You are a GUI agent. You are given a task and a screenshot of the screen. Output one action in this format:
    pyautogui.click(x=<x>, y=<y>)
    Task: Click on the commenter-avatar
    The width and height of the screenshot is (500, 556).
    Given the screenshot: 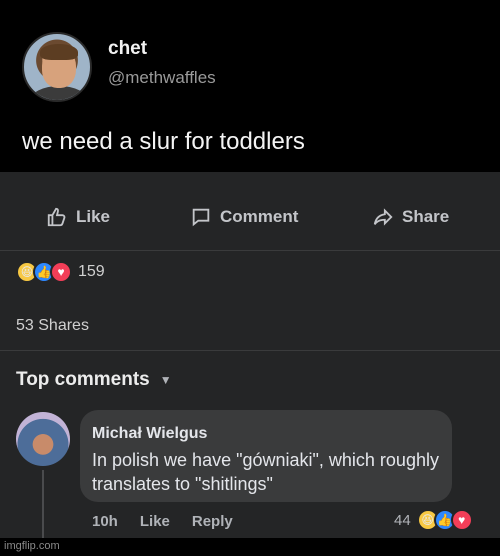 What is the action you would take?
    pyautogui.click(x=43, y=439)
    